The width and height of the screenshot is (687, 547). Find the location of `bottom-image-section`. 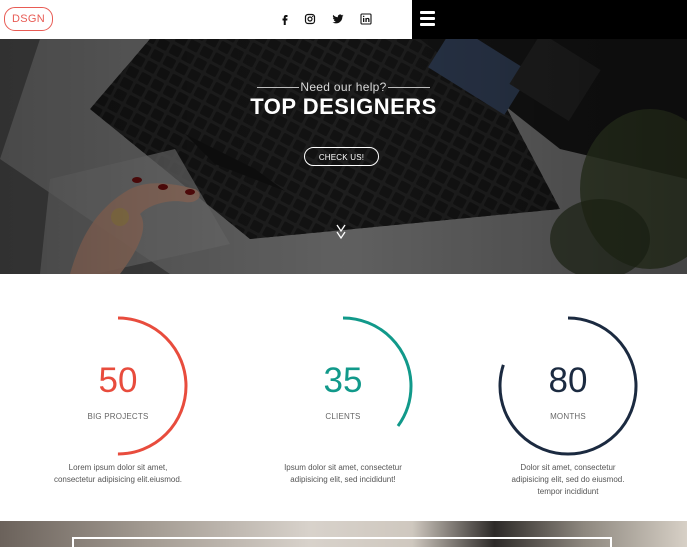

bottom-image-section is located at coordinates (343, 534).